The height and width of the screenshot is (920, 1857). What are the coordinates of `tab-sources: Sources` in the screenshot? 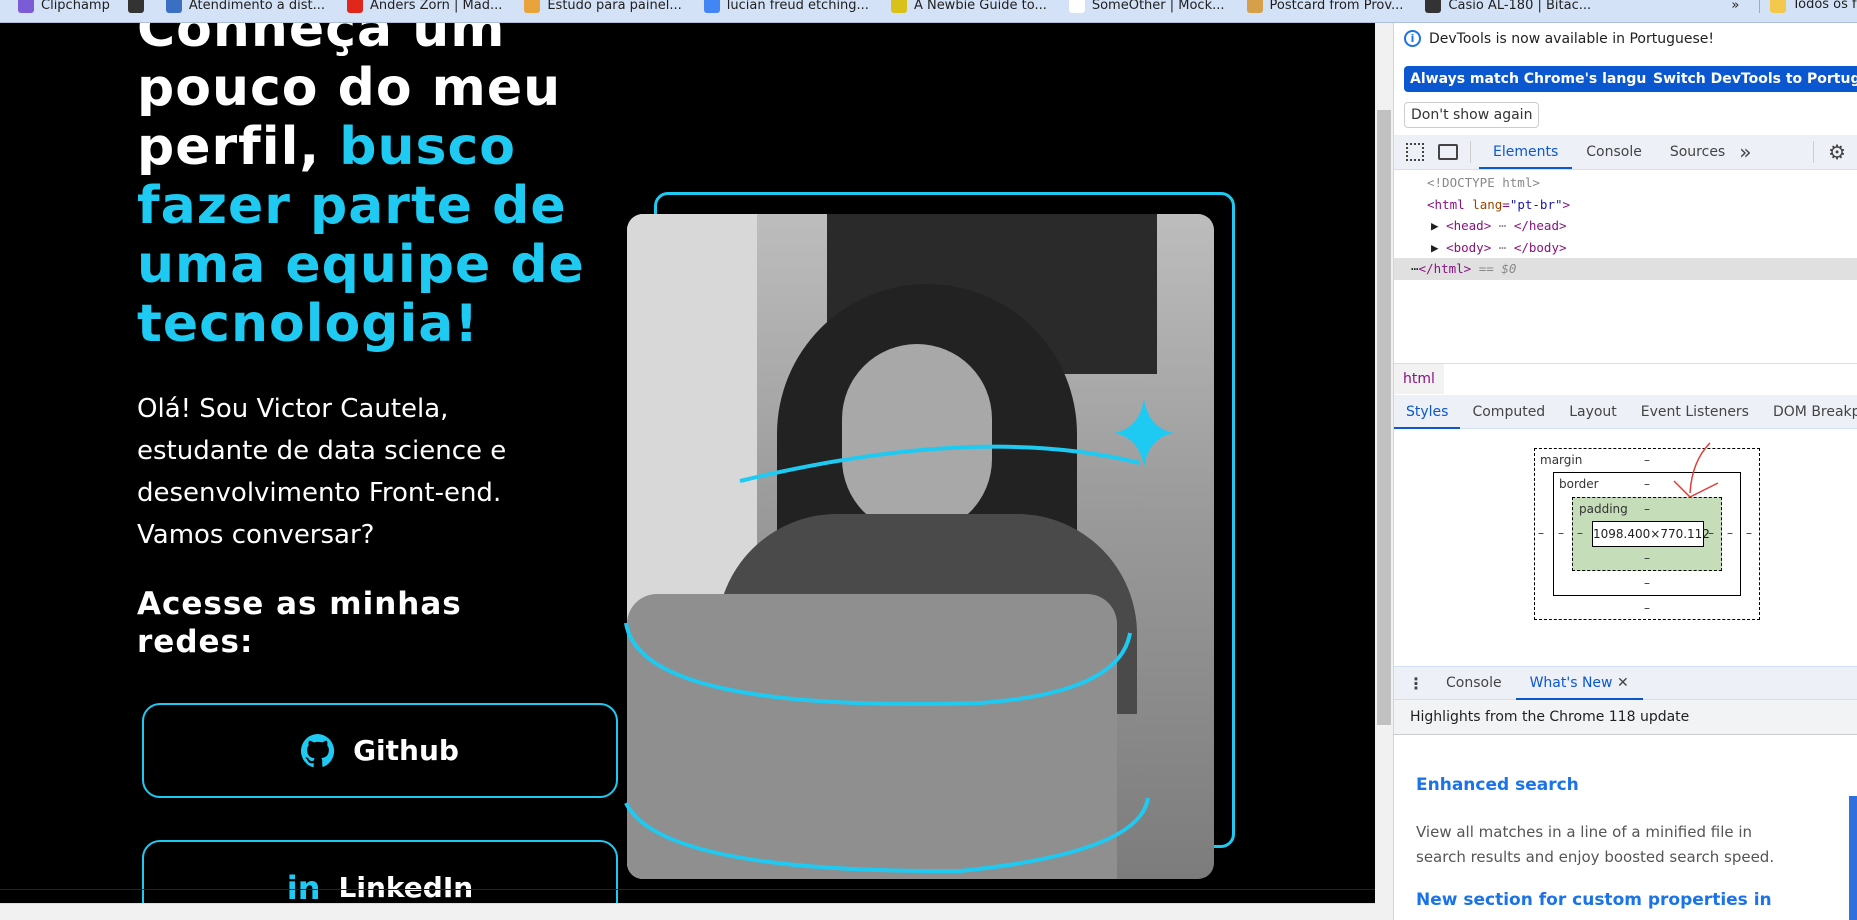 It's located at (1697, 152).